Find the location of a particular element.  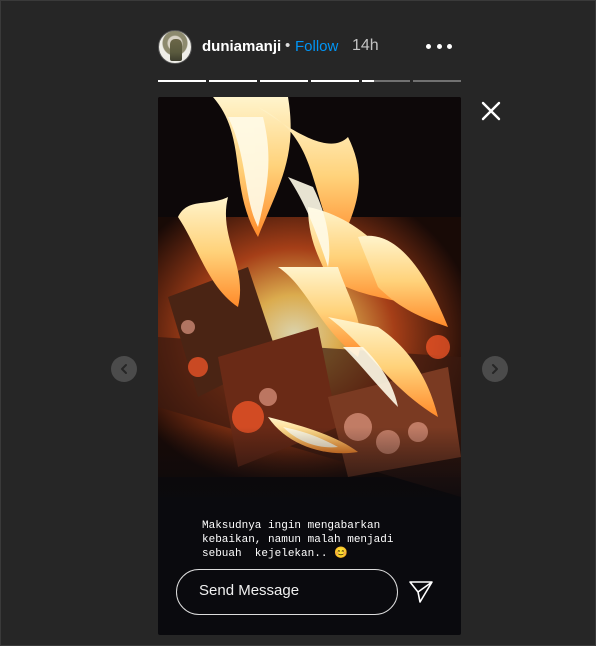

image-fade is located at coordinates (309, 472).